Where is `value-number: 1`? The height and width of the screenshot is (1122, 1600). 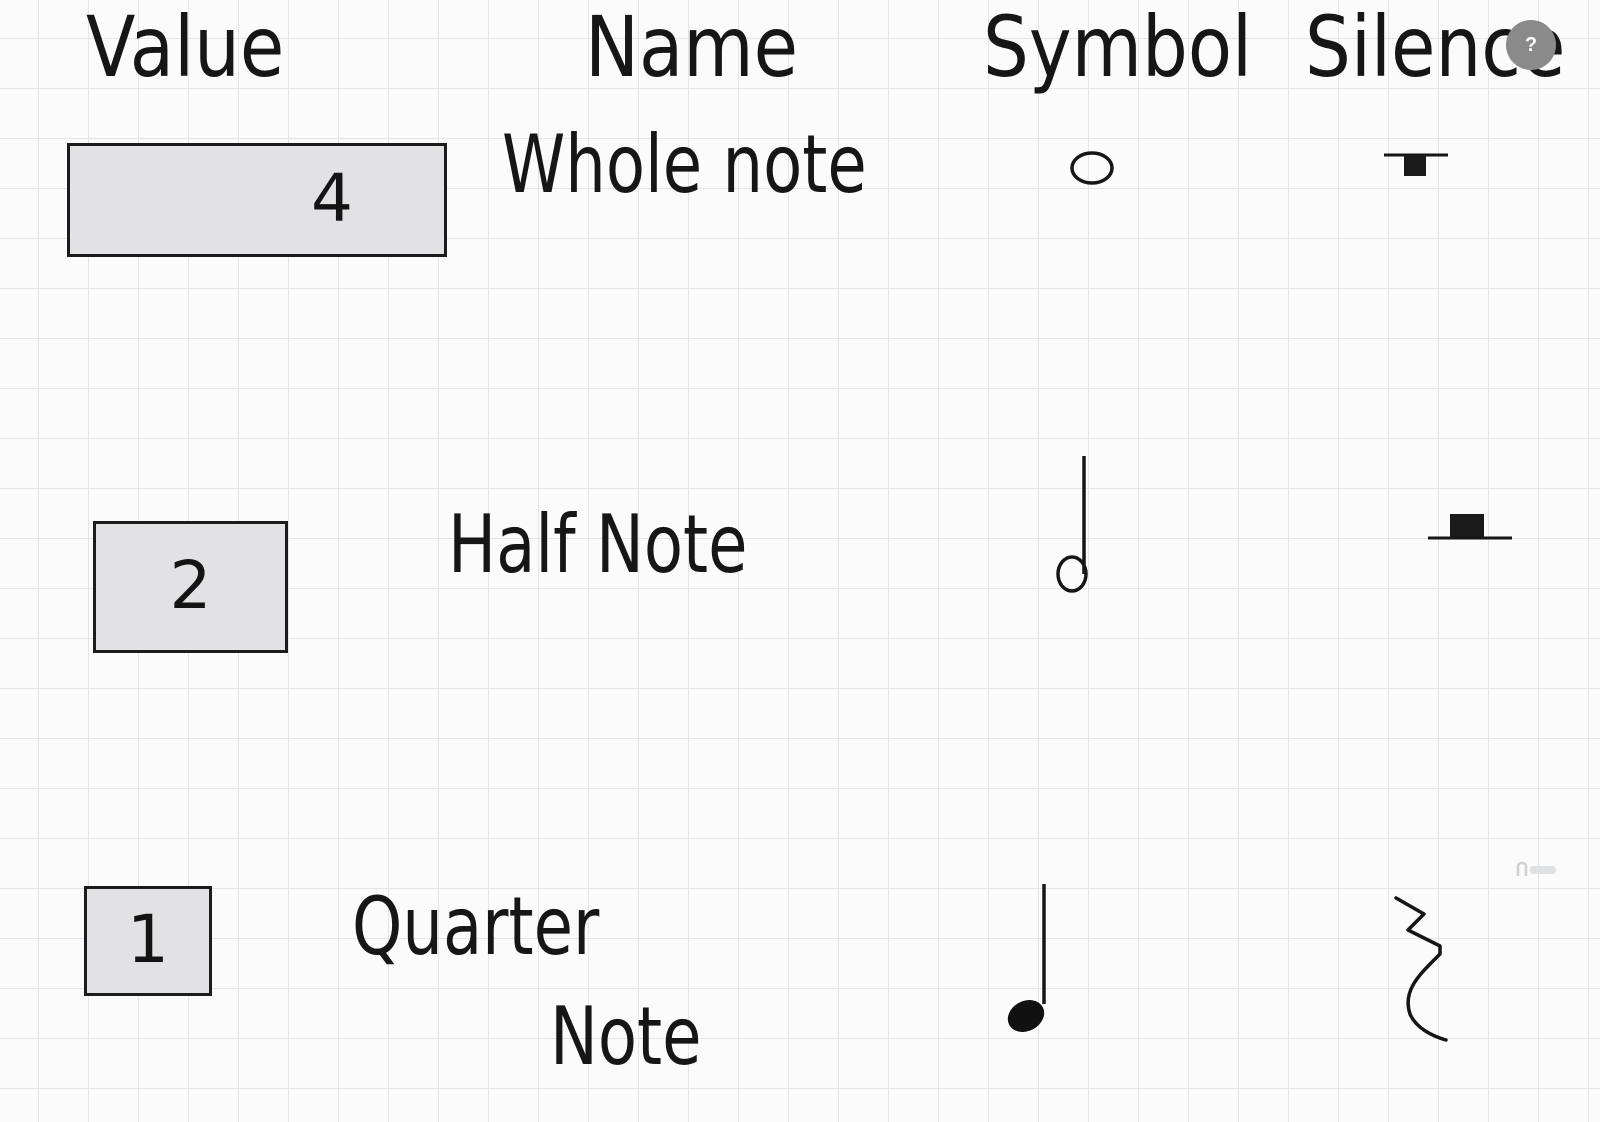
value-number: 1 is located at coordinates (148, 939).